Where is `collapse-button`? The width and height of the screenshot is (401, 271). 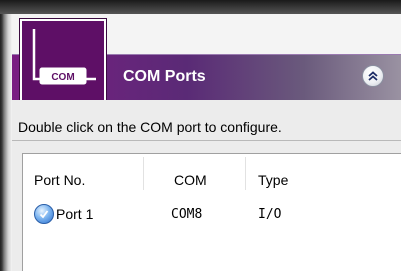 collapse-button is located at coordinates (373, 76).